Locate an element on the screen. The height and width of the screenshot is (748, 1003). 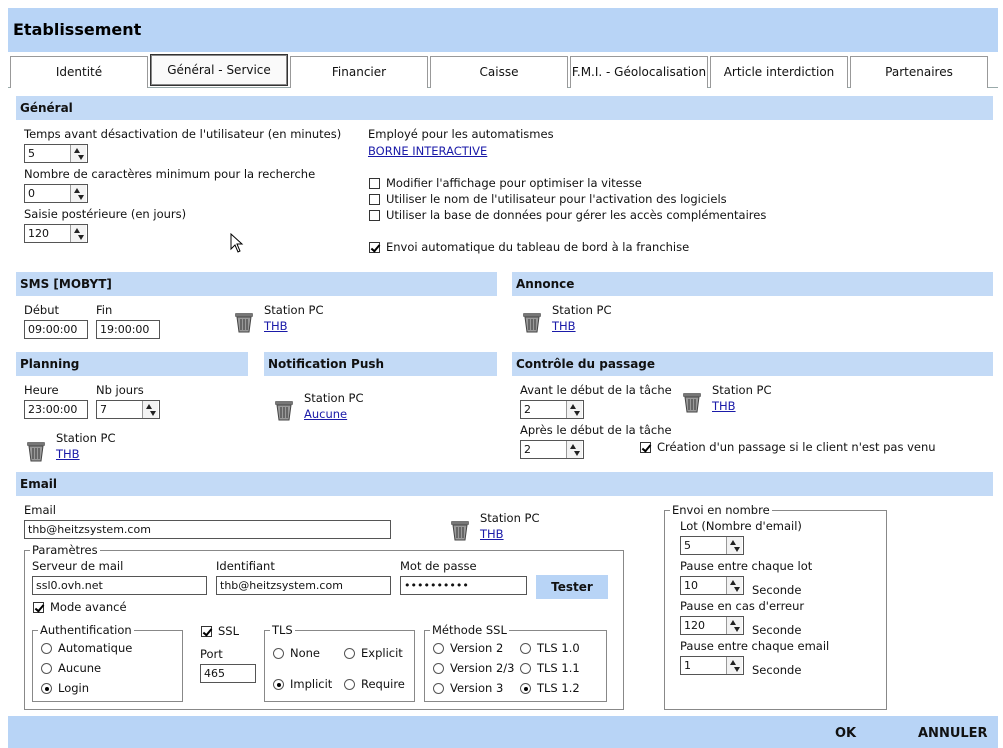
pause-err-unit: Seconde is located at coordinates (777, 630).